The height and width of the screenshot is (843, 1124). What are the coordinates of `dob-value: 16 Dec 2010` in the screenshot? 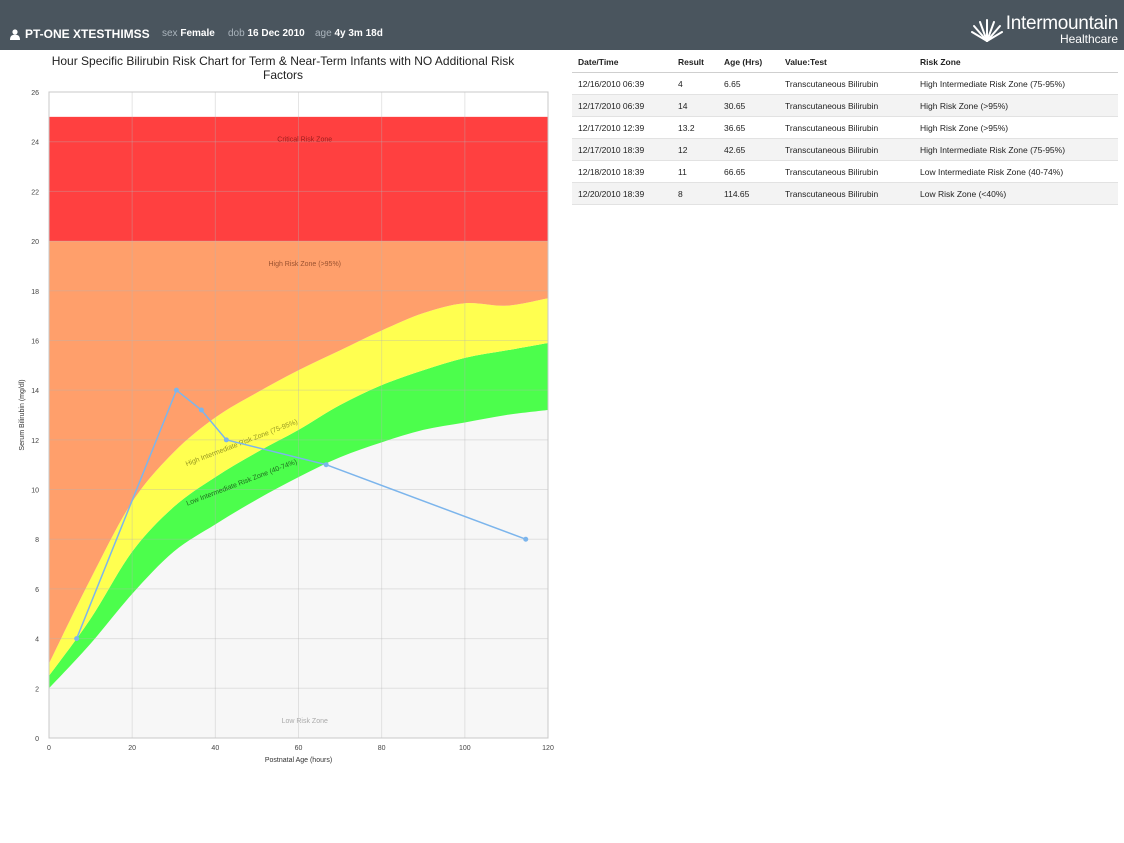 It's located at (276, 33).